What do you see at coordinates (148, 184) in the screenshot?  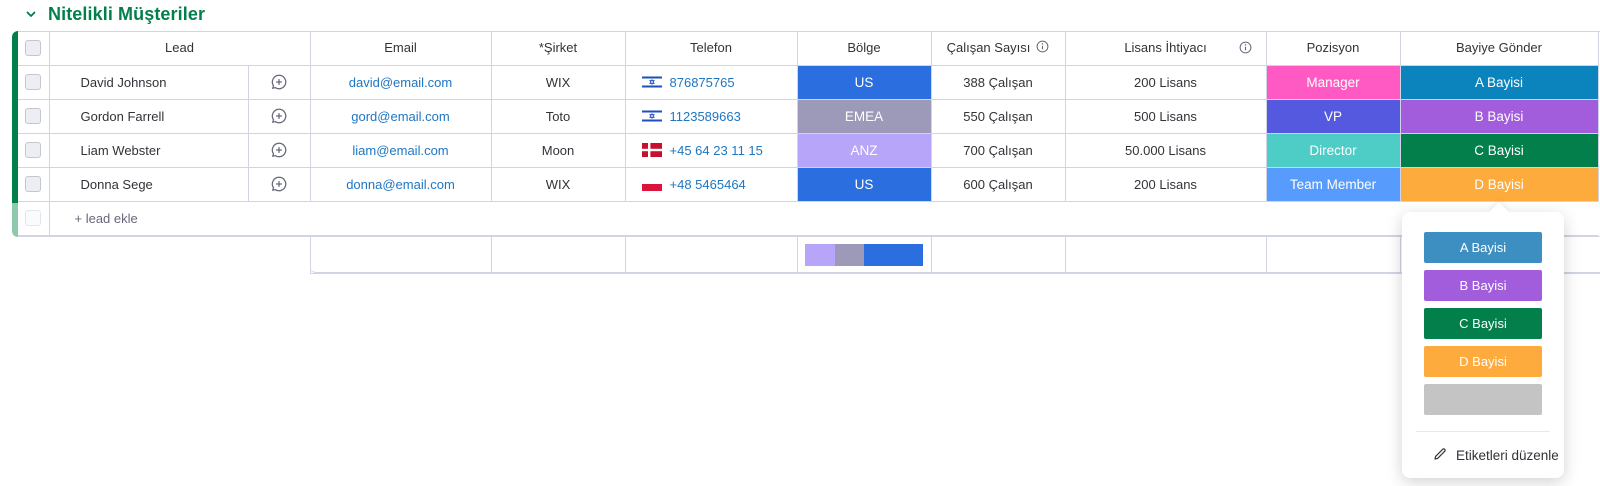 I see `lead-name: Donna Sege` at bounding box center [148, 184].